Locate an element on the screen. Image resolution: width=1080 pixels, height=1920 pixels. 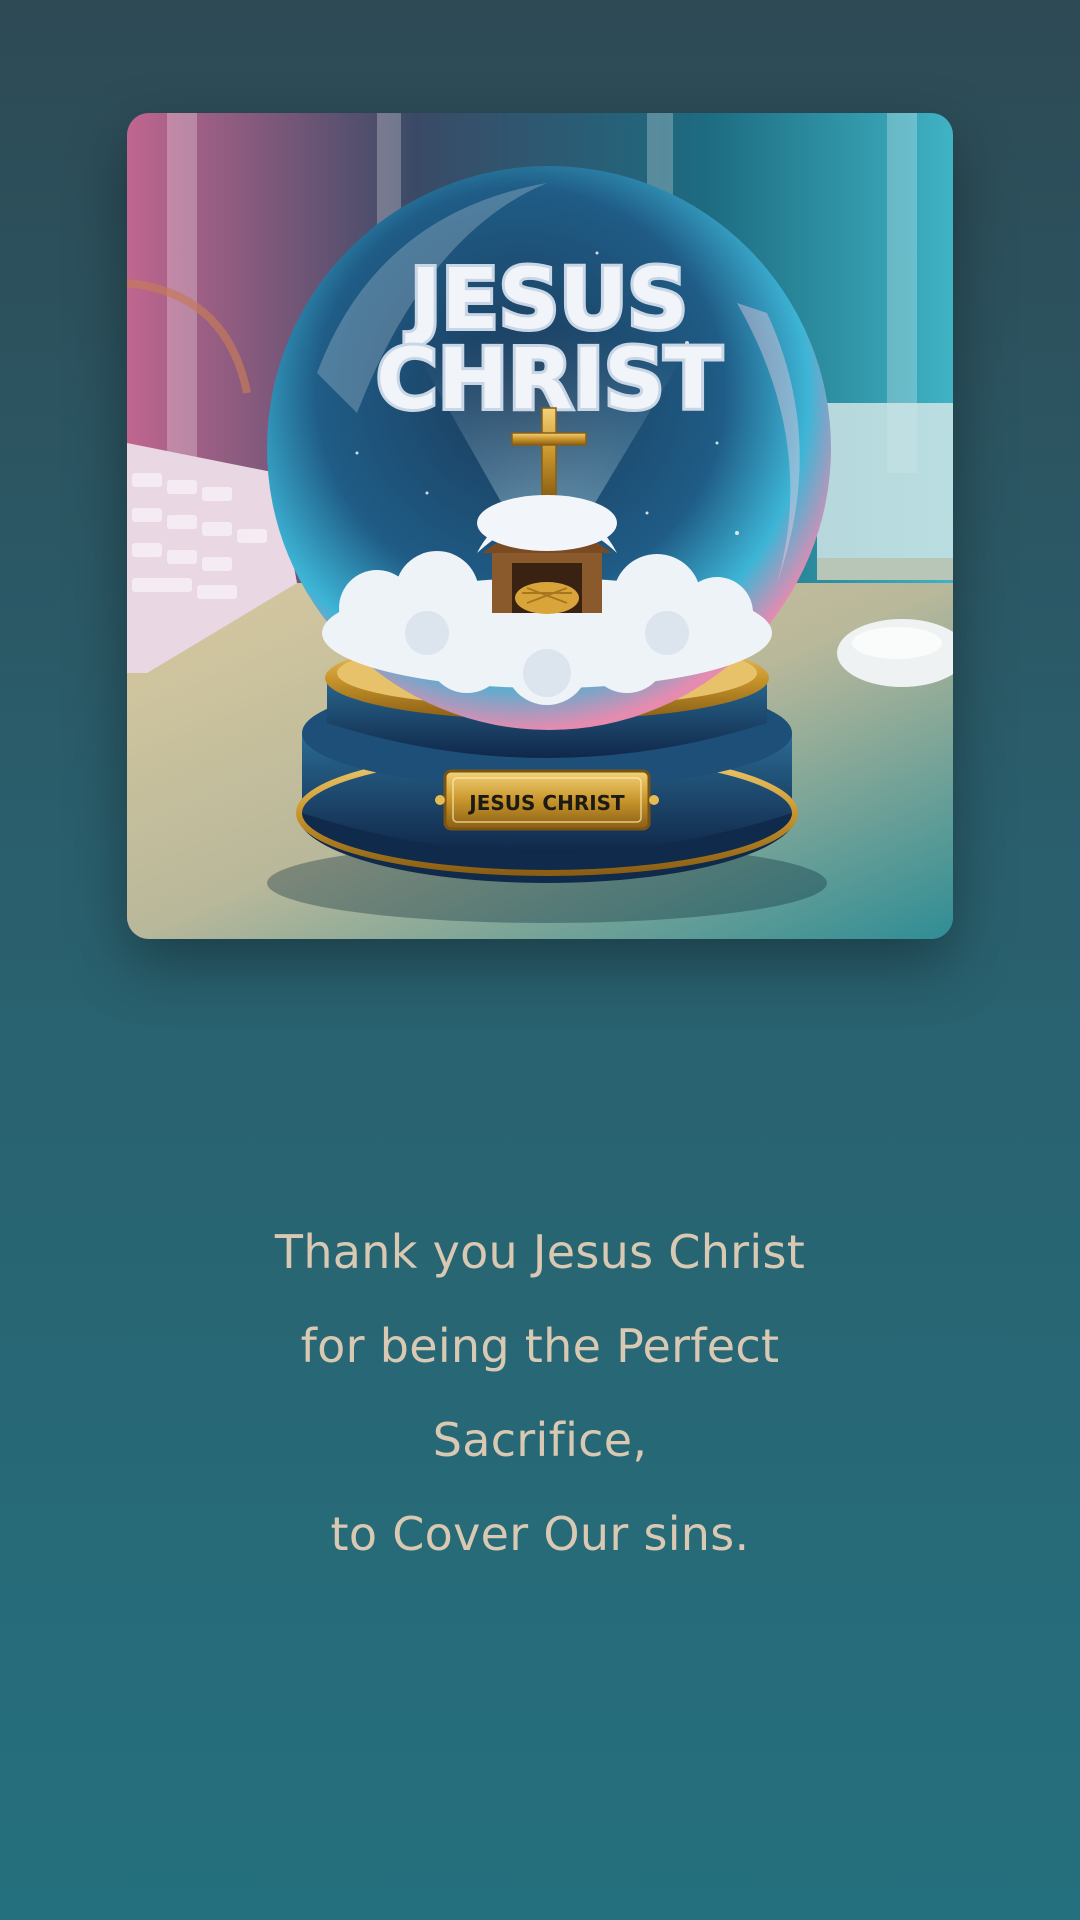
name-plaque: JESUS CHRIST is located at coordinates (547, 800).